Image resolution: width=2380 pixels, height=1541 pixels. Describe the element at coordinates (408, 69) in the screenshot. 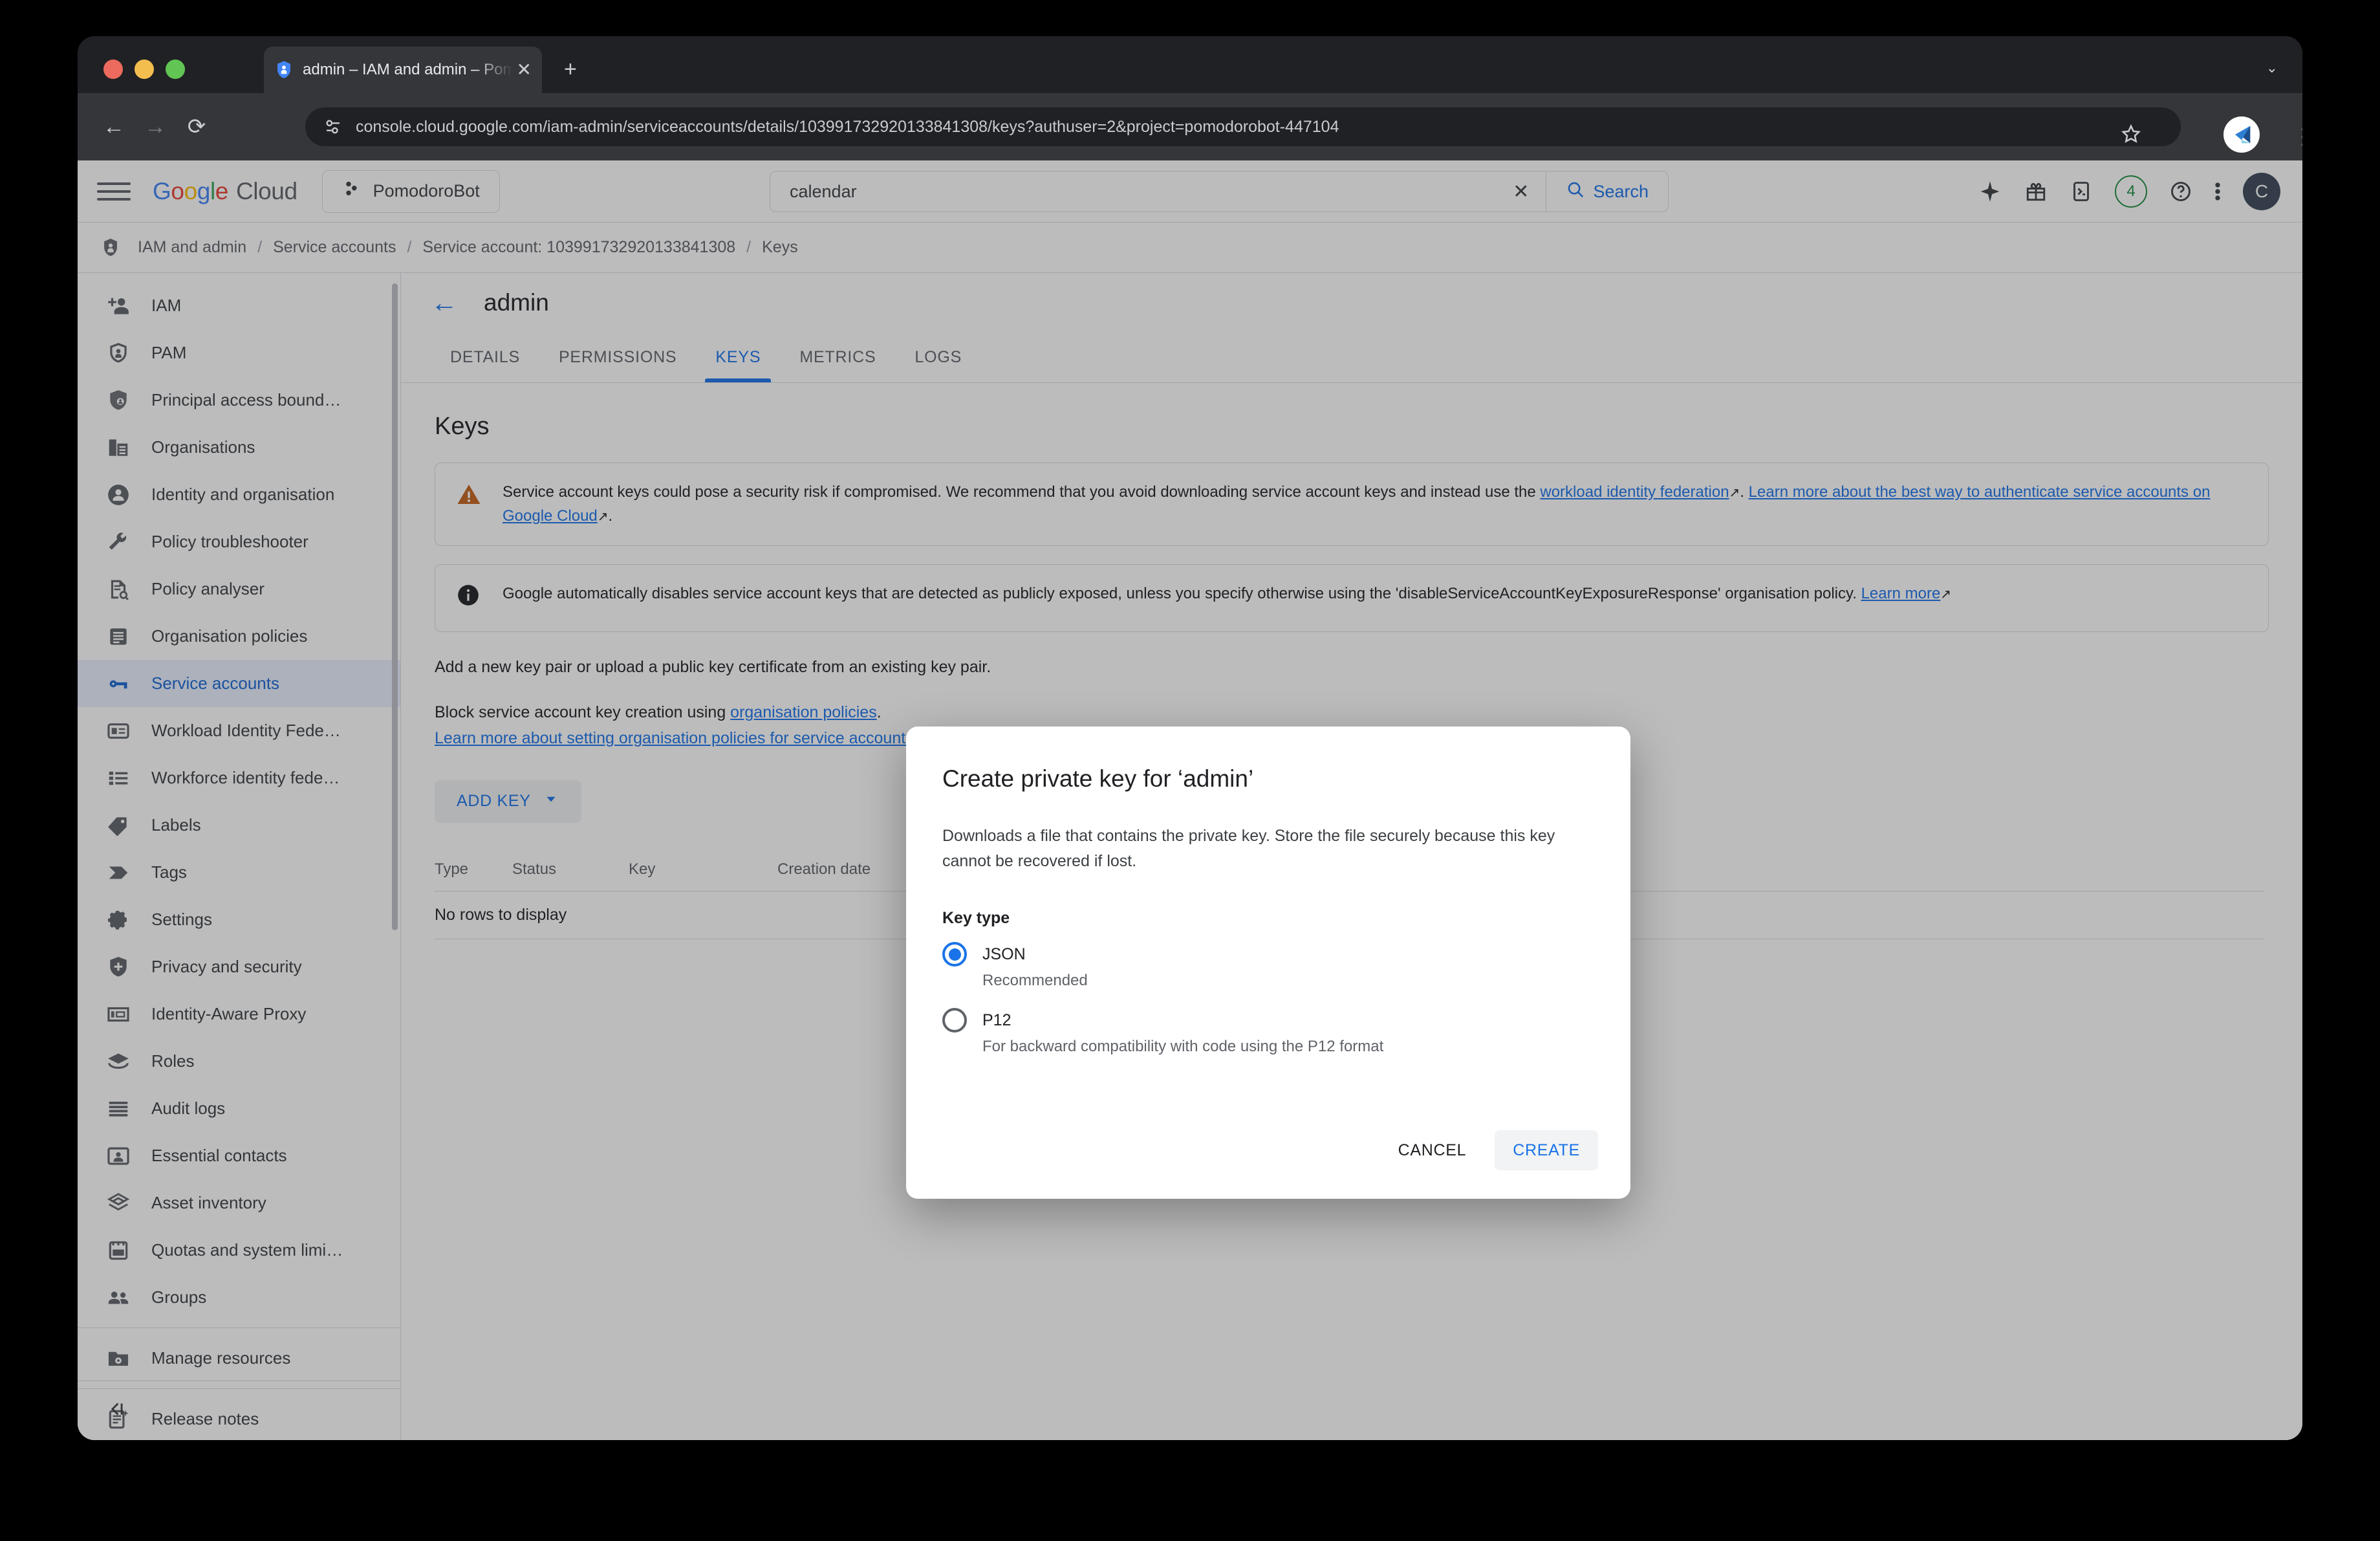

I see `browser-tab-title: admin – IAM and admin – Pom` at that location.